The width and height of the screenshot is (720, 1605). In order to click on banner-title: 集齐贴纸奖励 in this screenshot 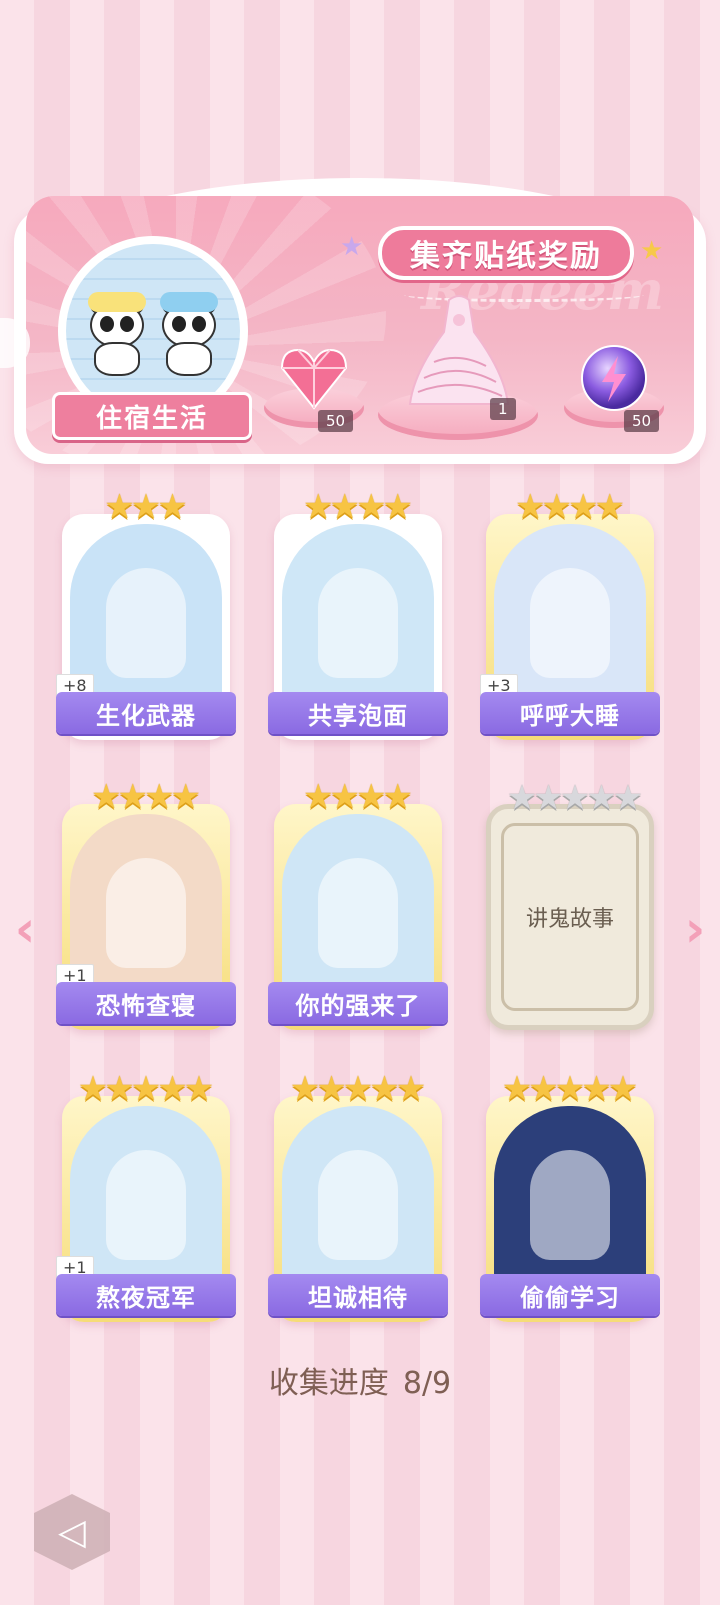, I will do `click(506, 253)`.